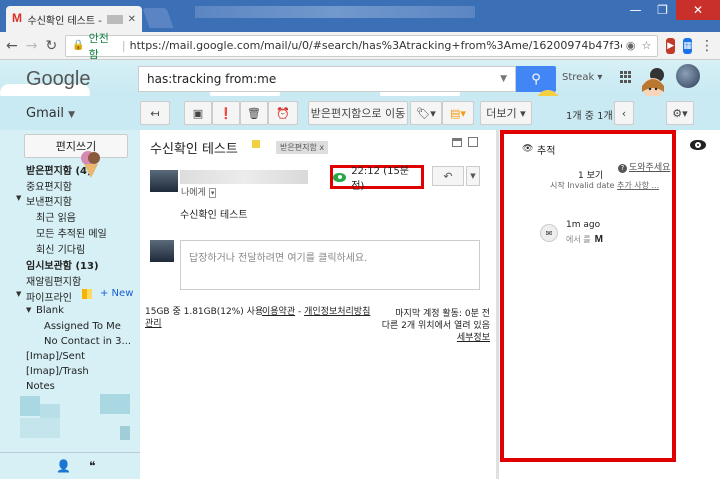 Image resolution: width=720 pixels, height=479 pixels. What do you see at coordinates (53, 280) in the screenshot?
I see `sidebar-item-snoozed: 재알림편지함` at bounding box center [53, 280].